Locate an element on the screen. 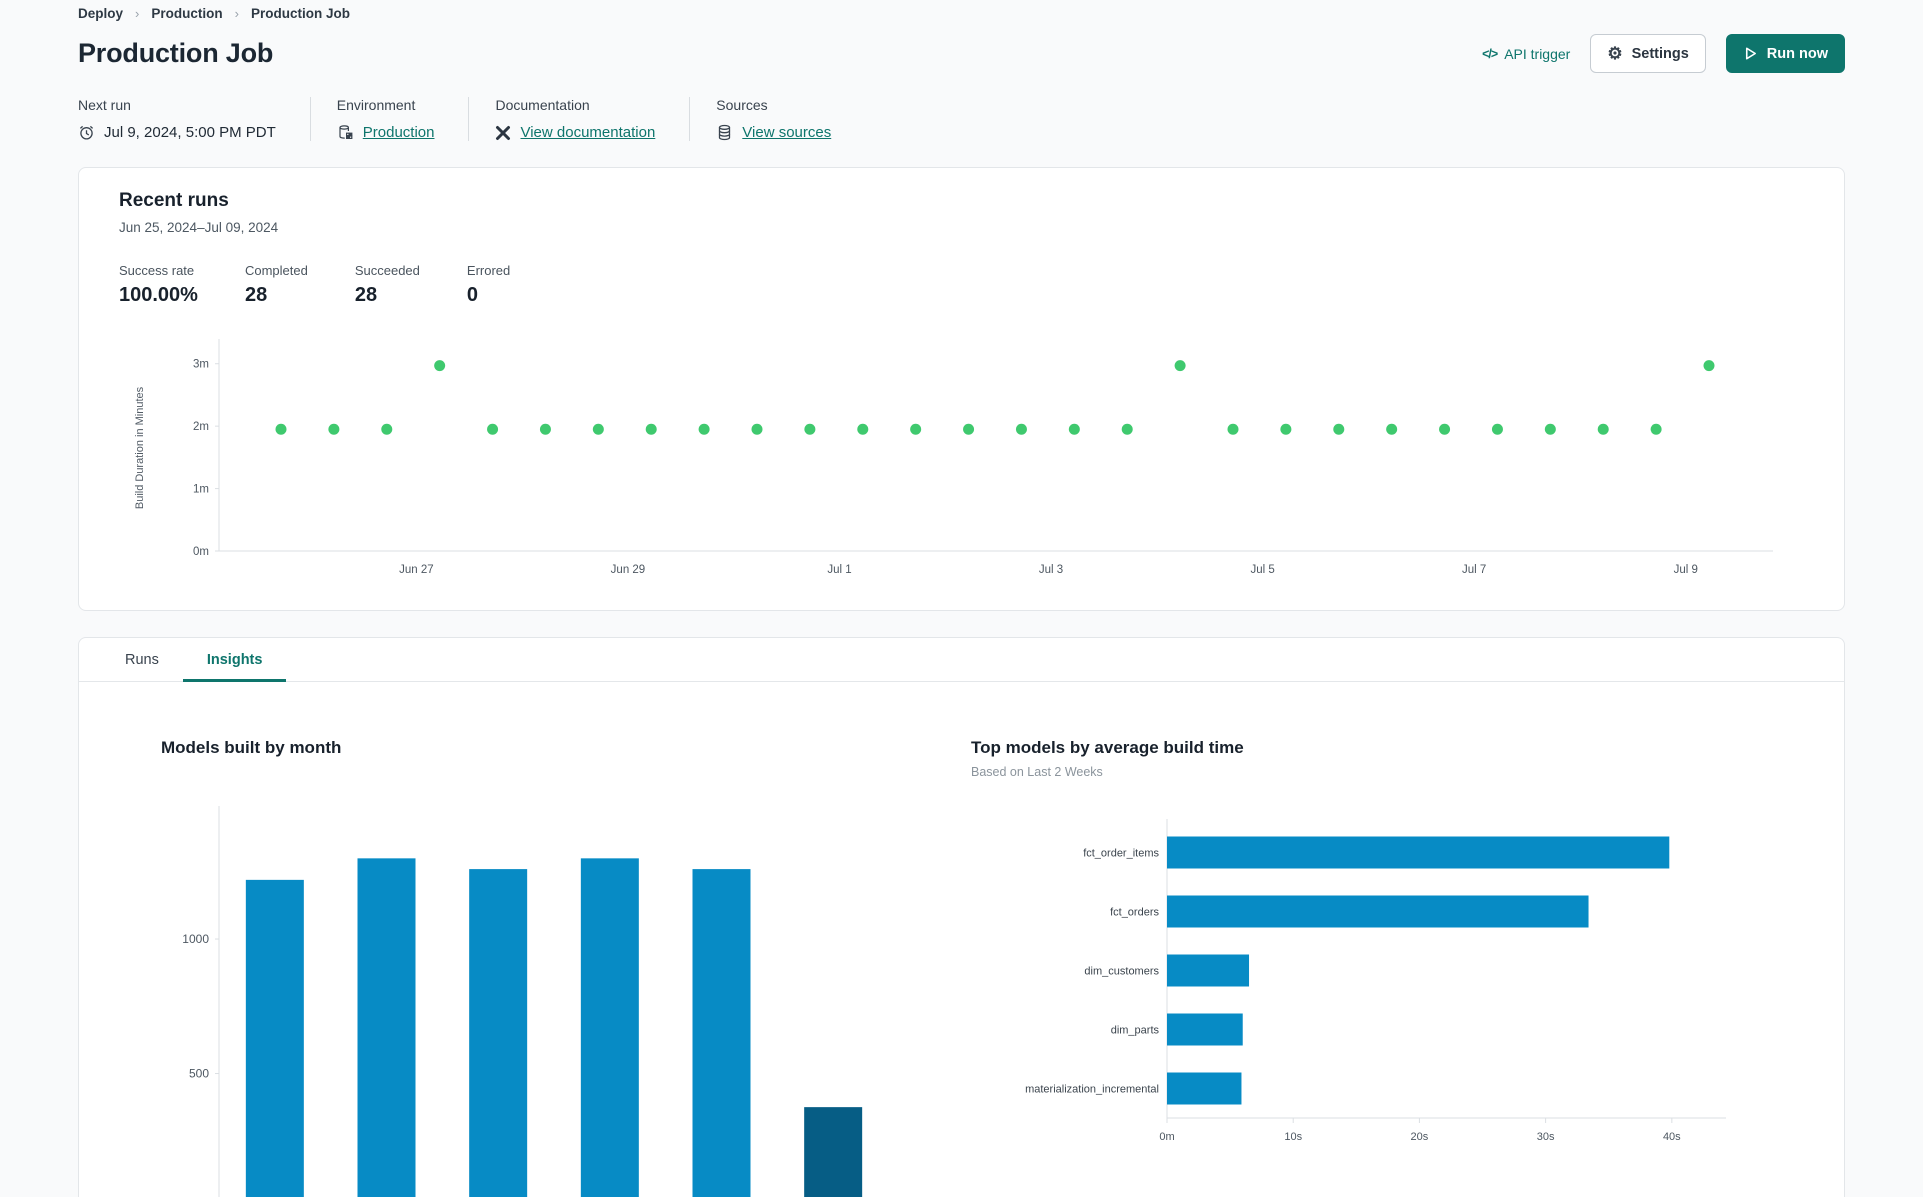 The width and height of the screenshot is (1923, 1197). tab-insights: Insights is located at coordinates (234, 660).